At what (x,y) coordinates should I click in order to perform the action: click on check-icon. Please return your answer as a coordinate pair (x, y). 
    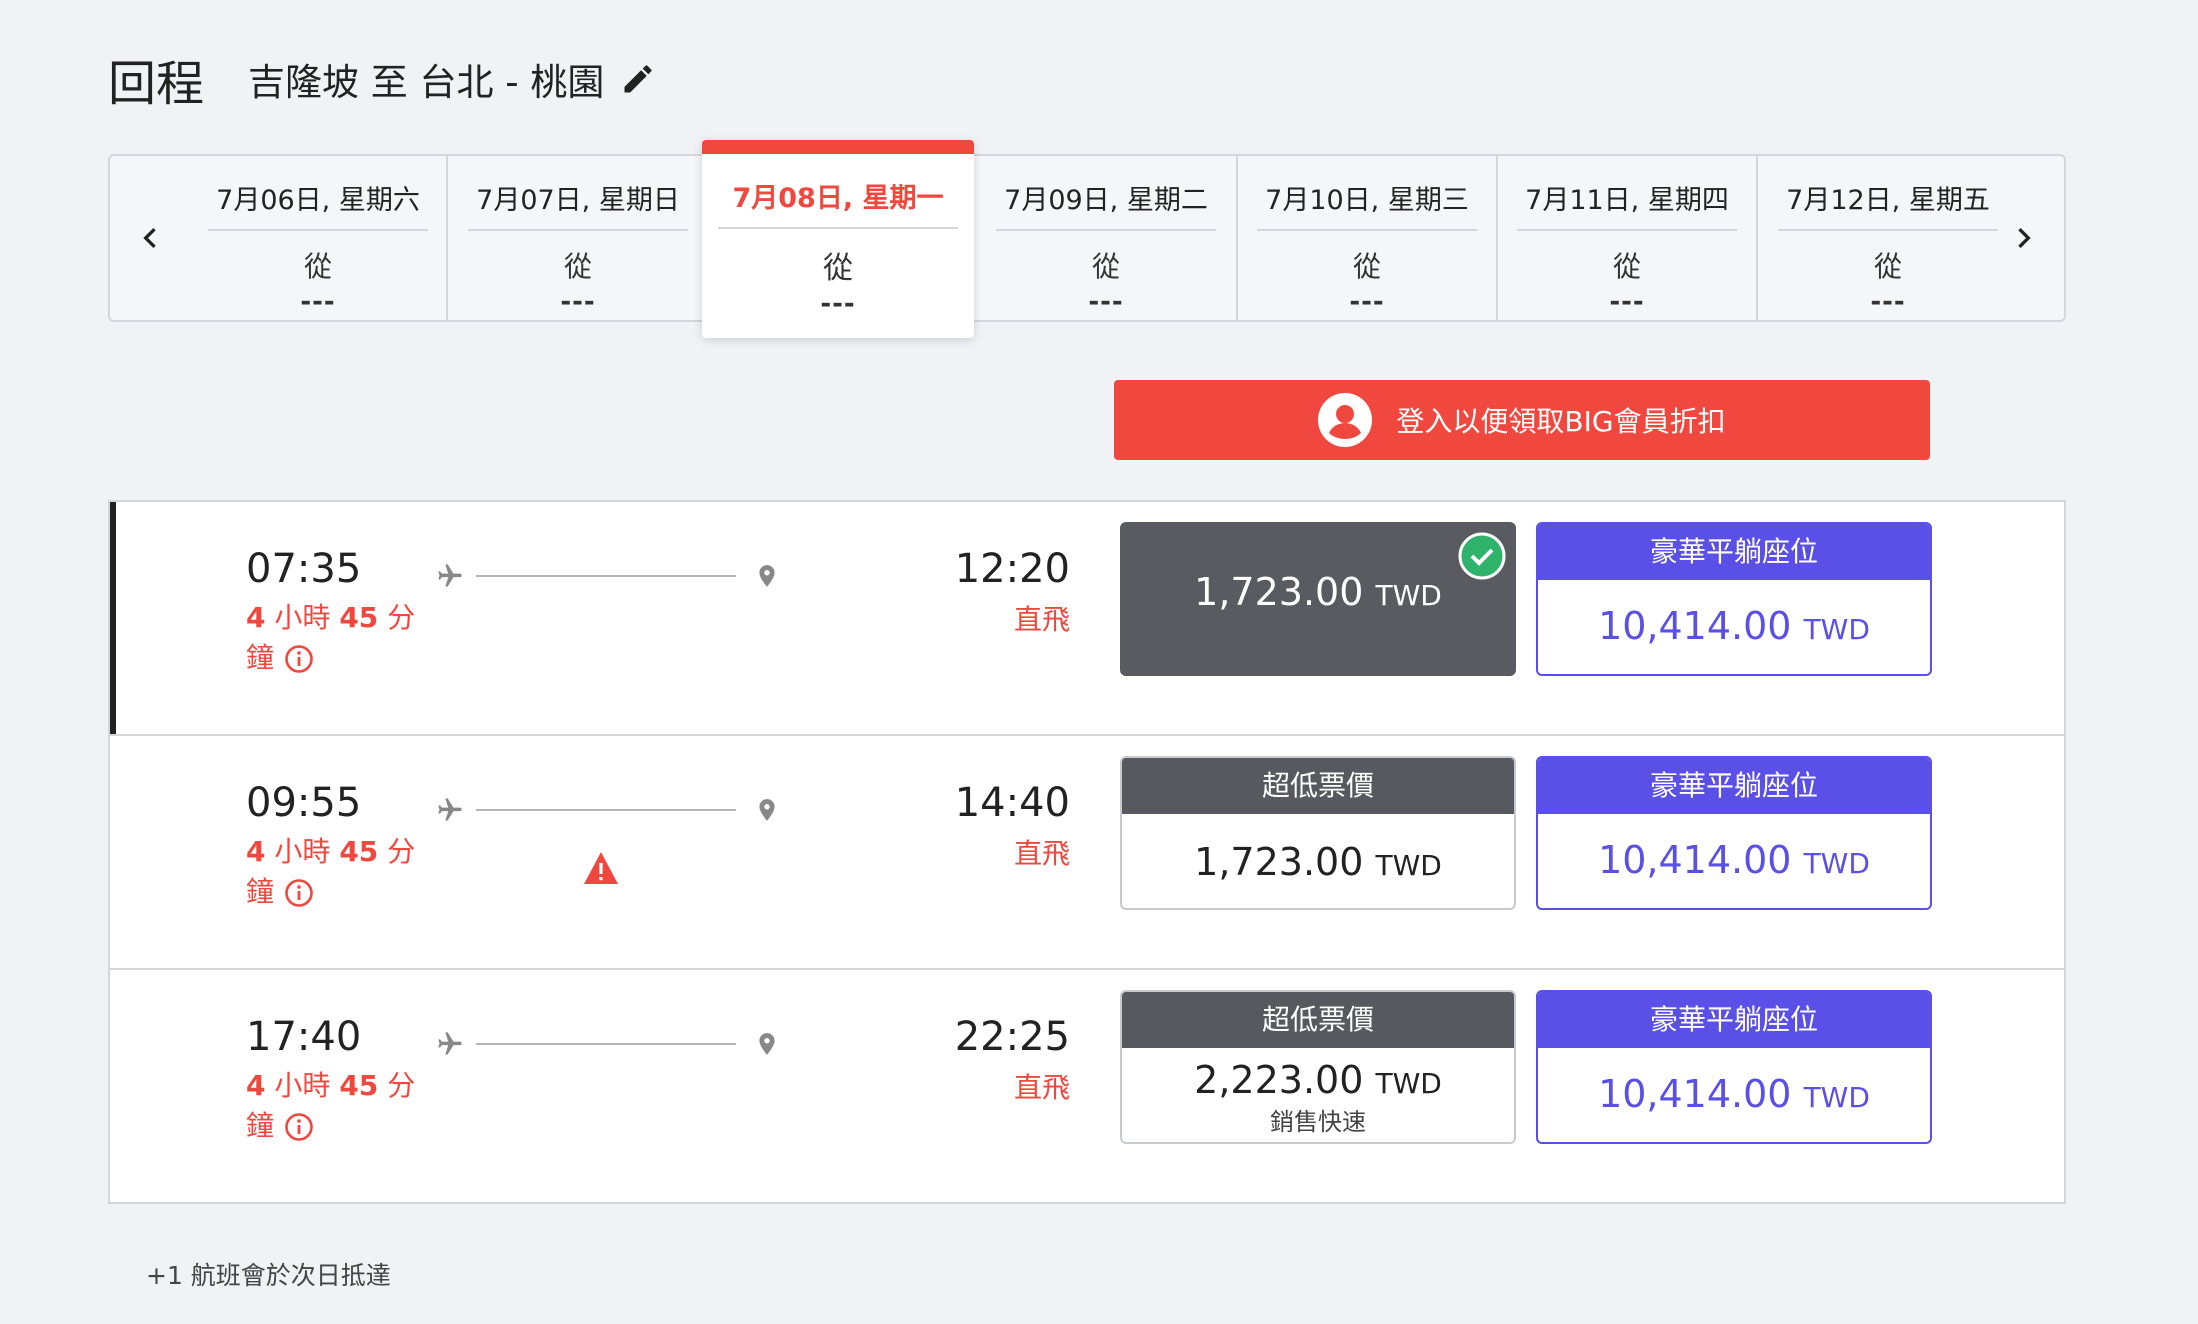
    Looking at the image, I should click on (1482, 556).